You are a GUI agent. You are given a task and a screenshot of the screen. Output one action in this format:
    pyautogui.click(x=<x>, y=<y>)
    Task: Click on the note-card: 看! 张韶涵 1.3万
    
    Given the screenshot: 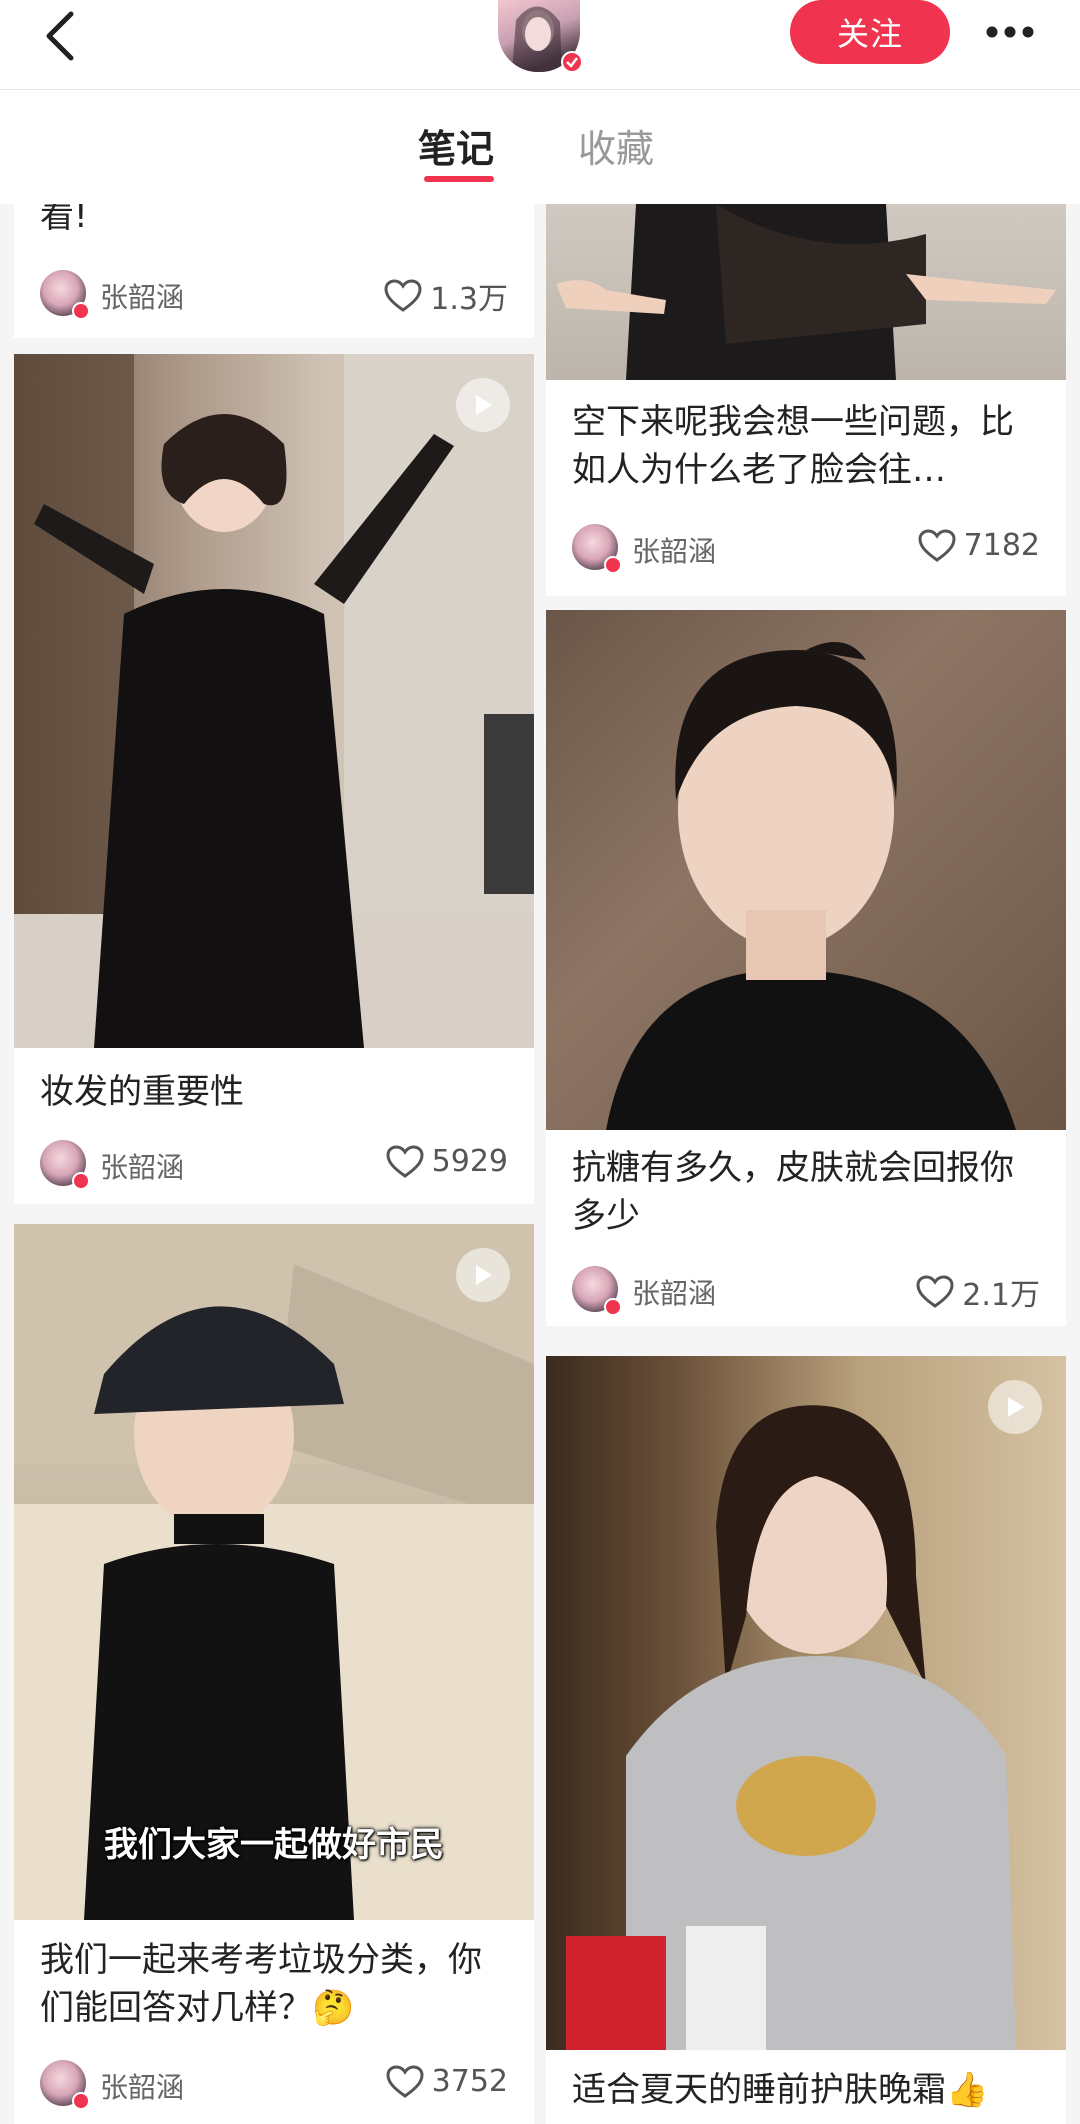 What is the action you would take?
    pyautogui.click(x=274, y=271)
    